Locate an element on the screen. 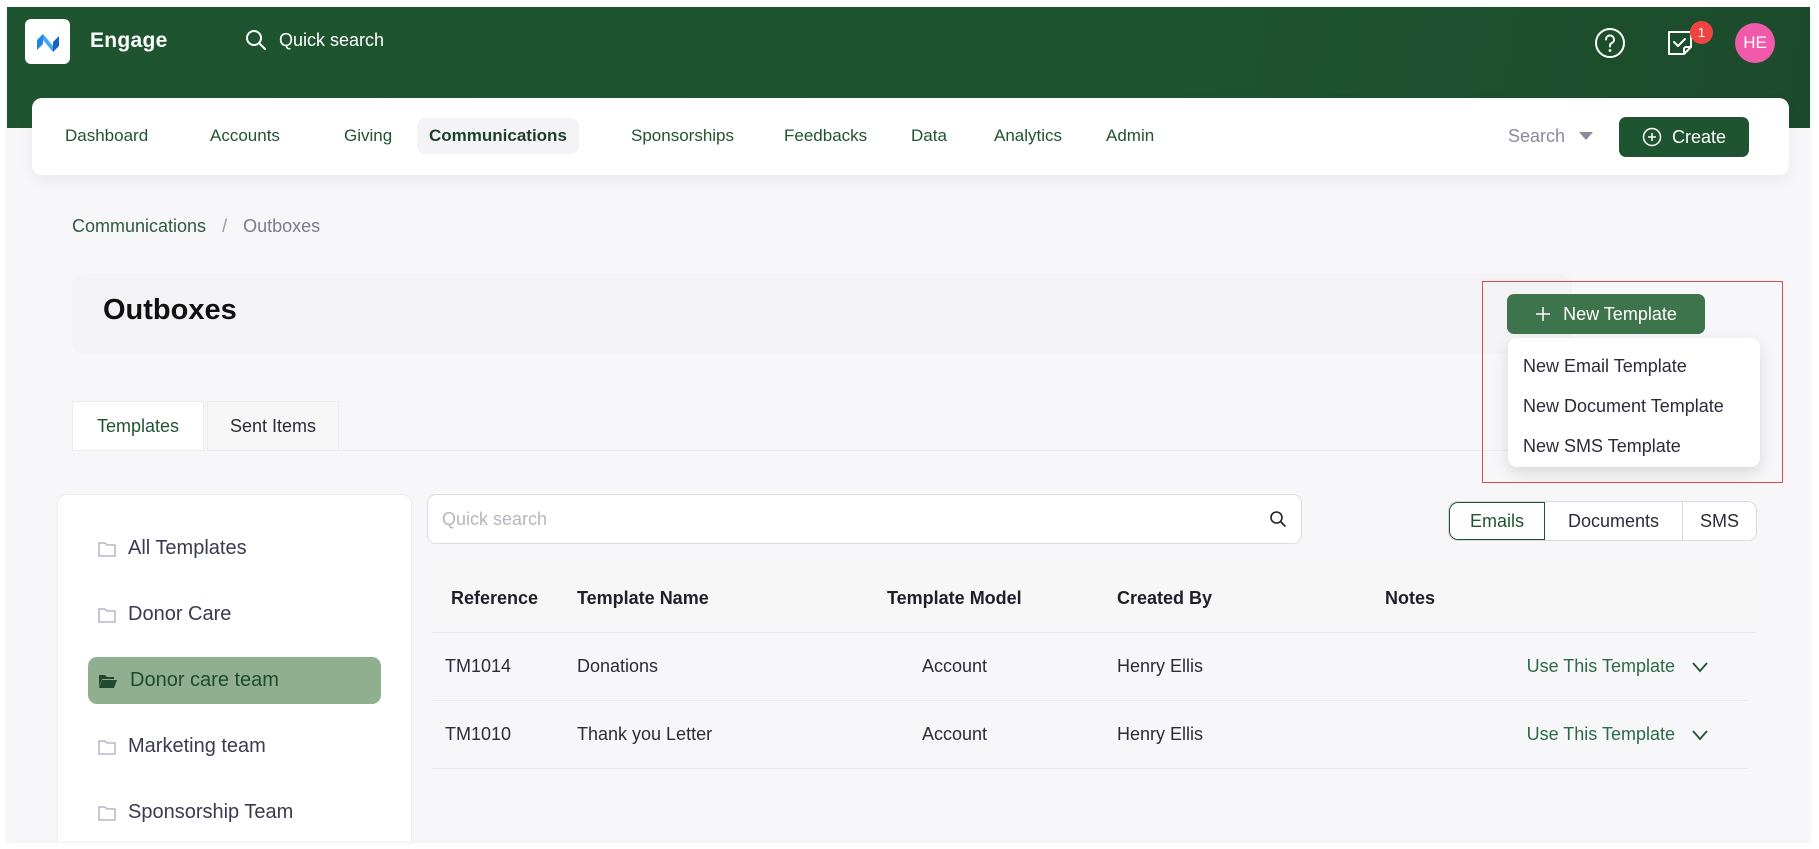 The image size is (1819, 849). template-type-filter: Emails Documents SMS is located at coordinates (1602, 521).